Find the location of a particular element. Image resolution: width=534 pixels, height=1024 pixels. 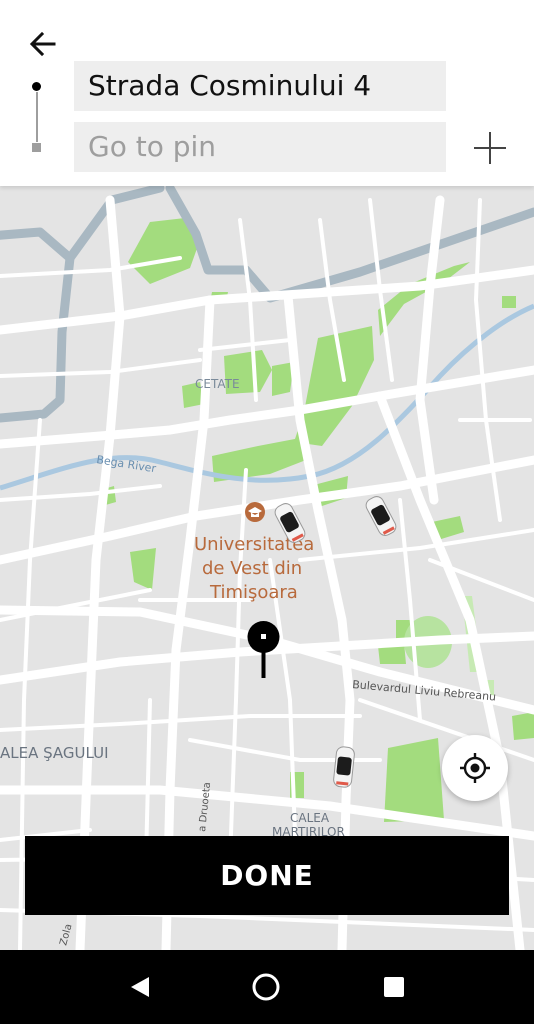

arrow-left-icon is located at coordinates (42, 44).